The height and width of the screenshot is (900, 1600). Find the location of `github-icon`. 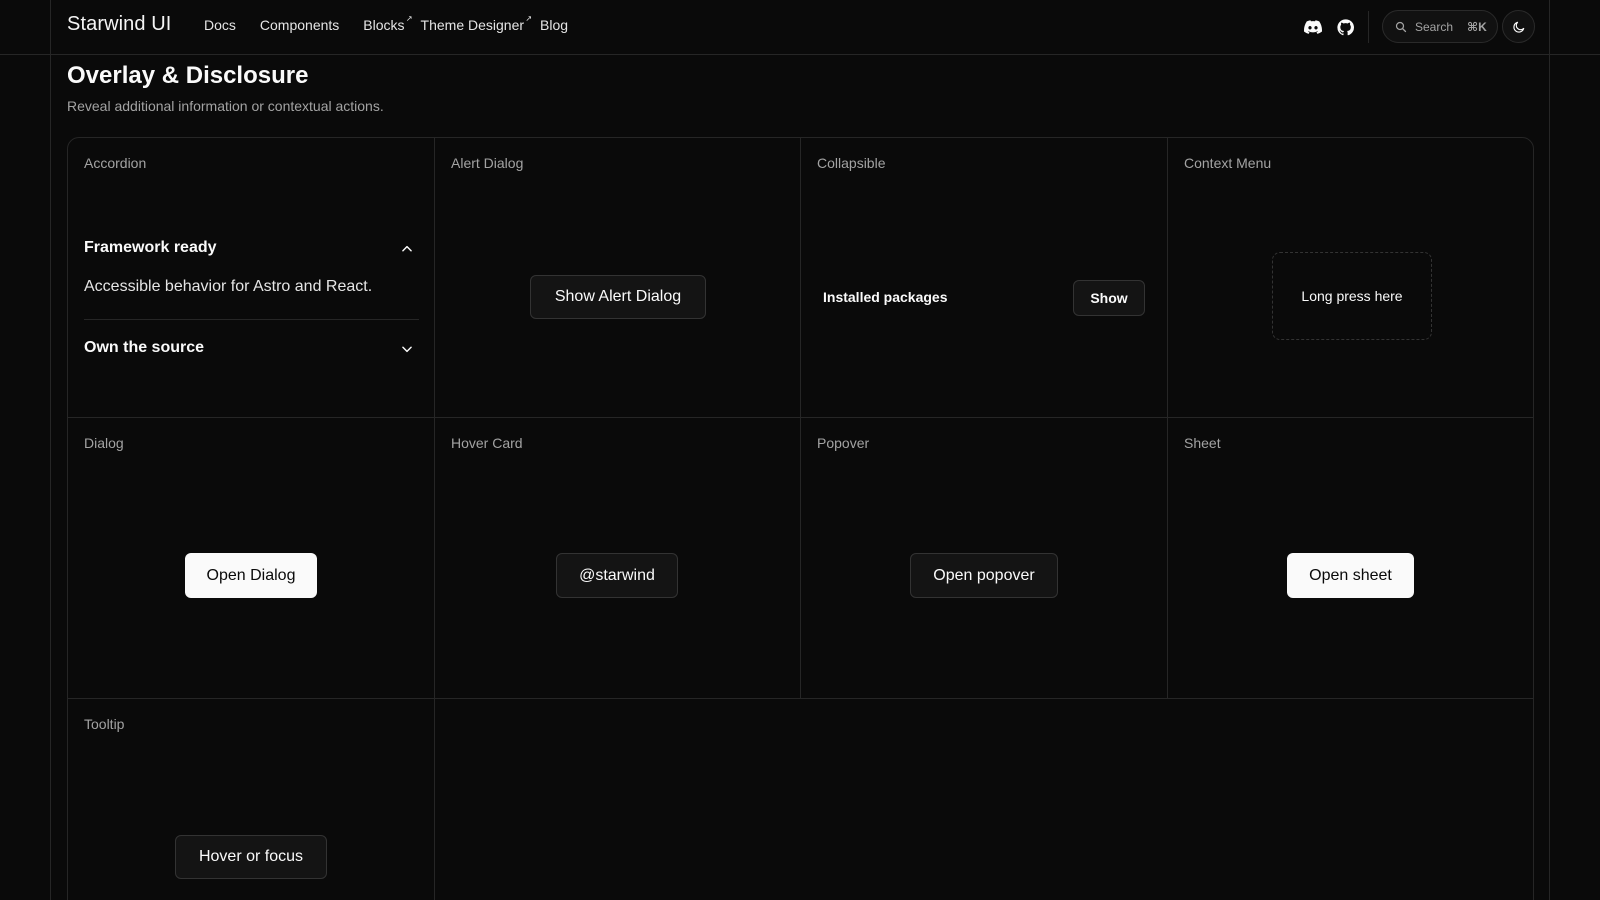

github-icon is located at coordinates (1345, 27).